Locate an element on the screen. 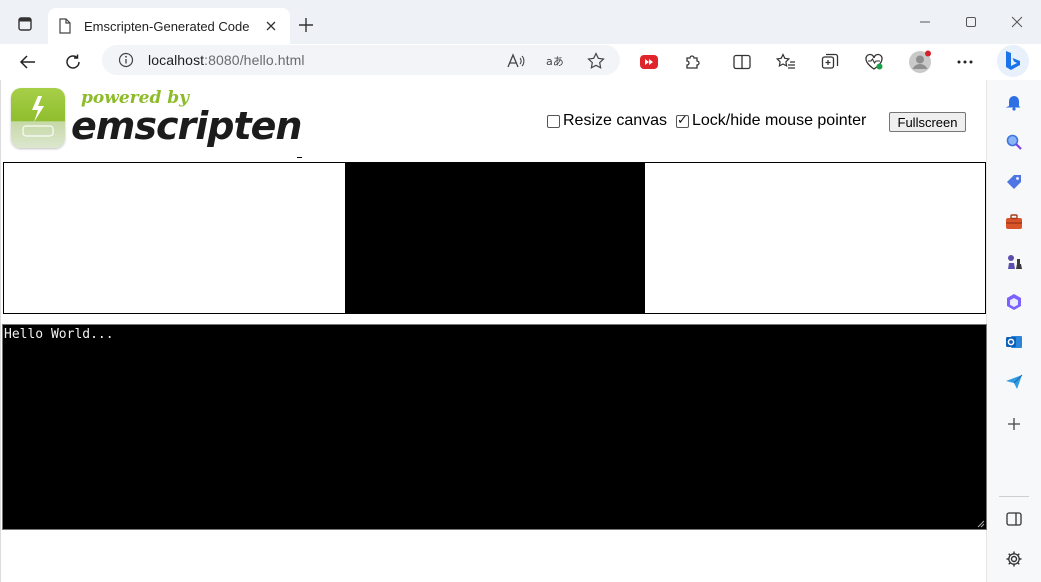  sidebar-drop is located at coordinates (1014, 382).